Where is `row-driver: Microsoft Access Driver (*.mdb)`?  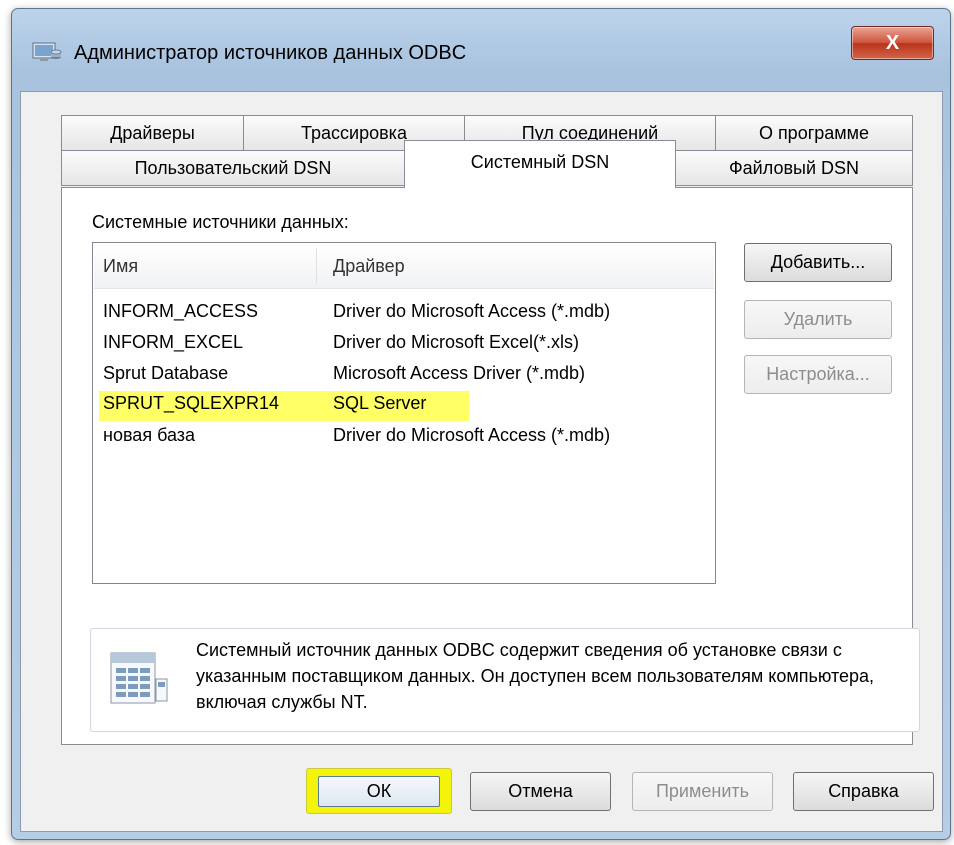
row-driver: Microsoft Access Driver (*.mdb) is located at coordinates (459, 373).